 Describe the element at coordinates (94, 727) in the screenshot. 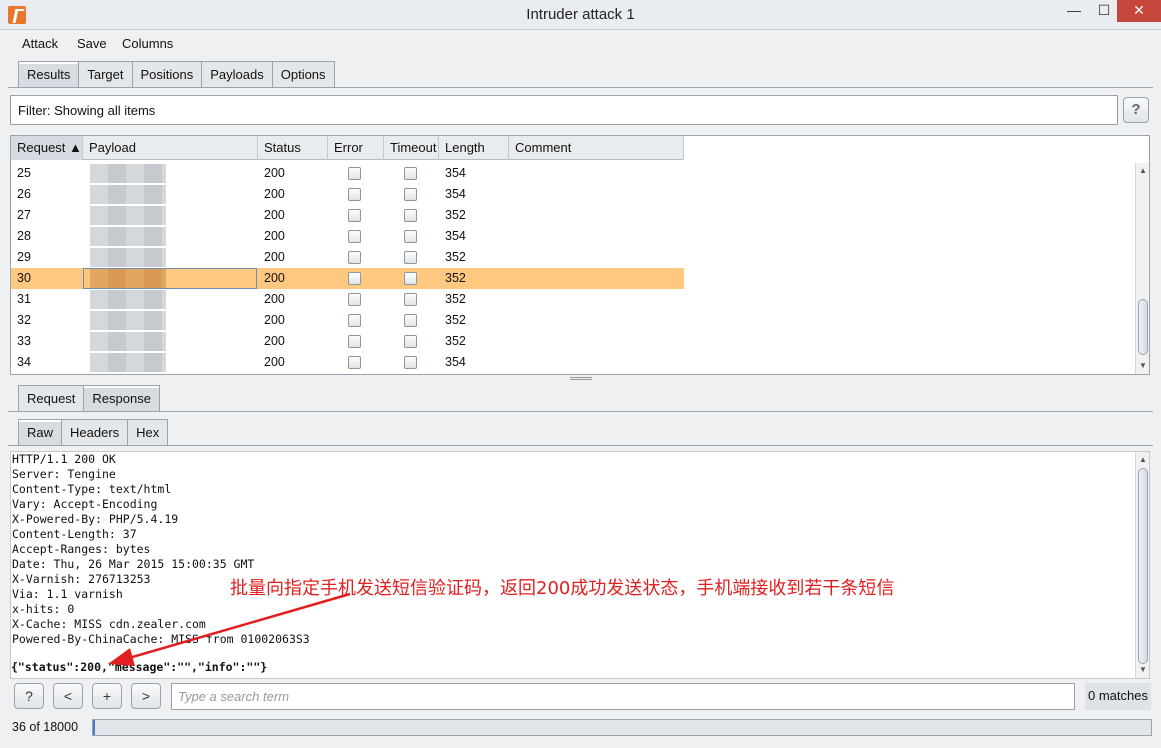

I see `progress-fill` at that location.